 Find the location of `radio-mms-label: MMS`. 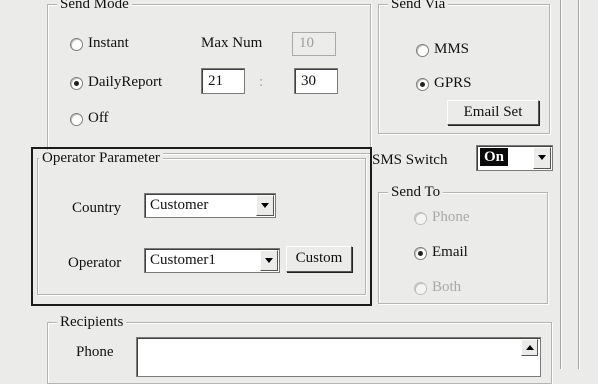

radio-mms-label: MMS is located at coordinates (452, 49).